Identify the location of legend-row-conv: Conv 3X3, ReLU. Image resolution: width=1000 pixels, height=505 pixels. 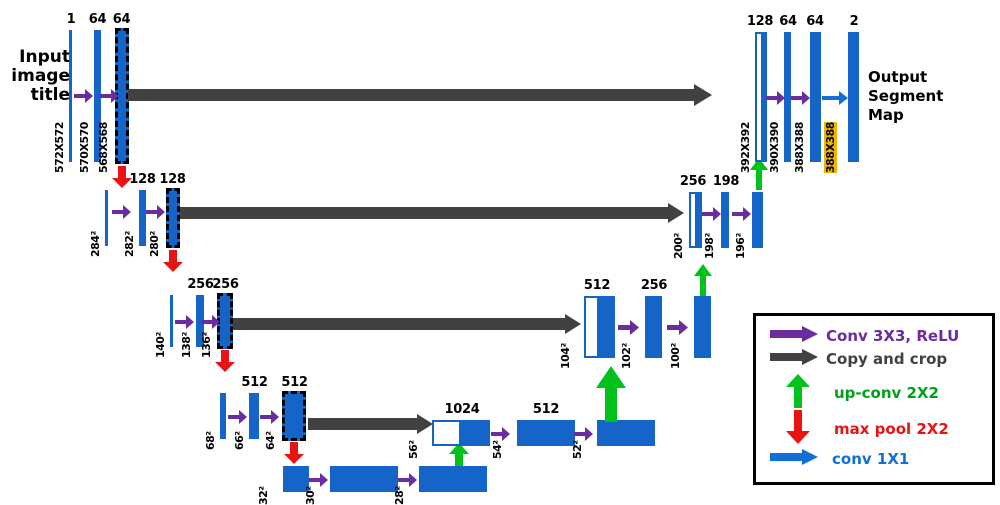
(864, 336).